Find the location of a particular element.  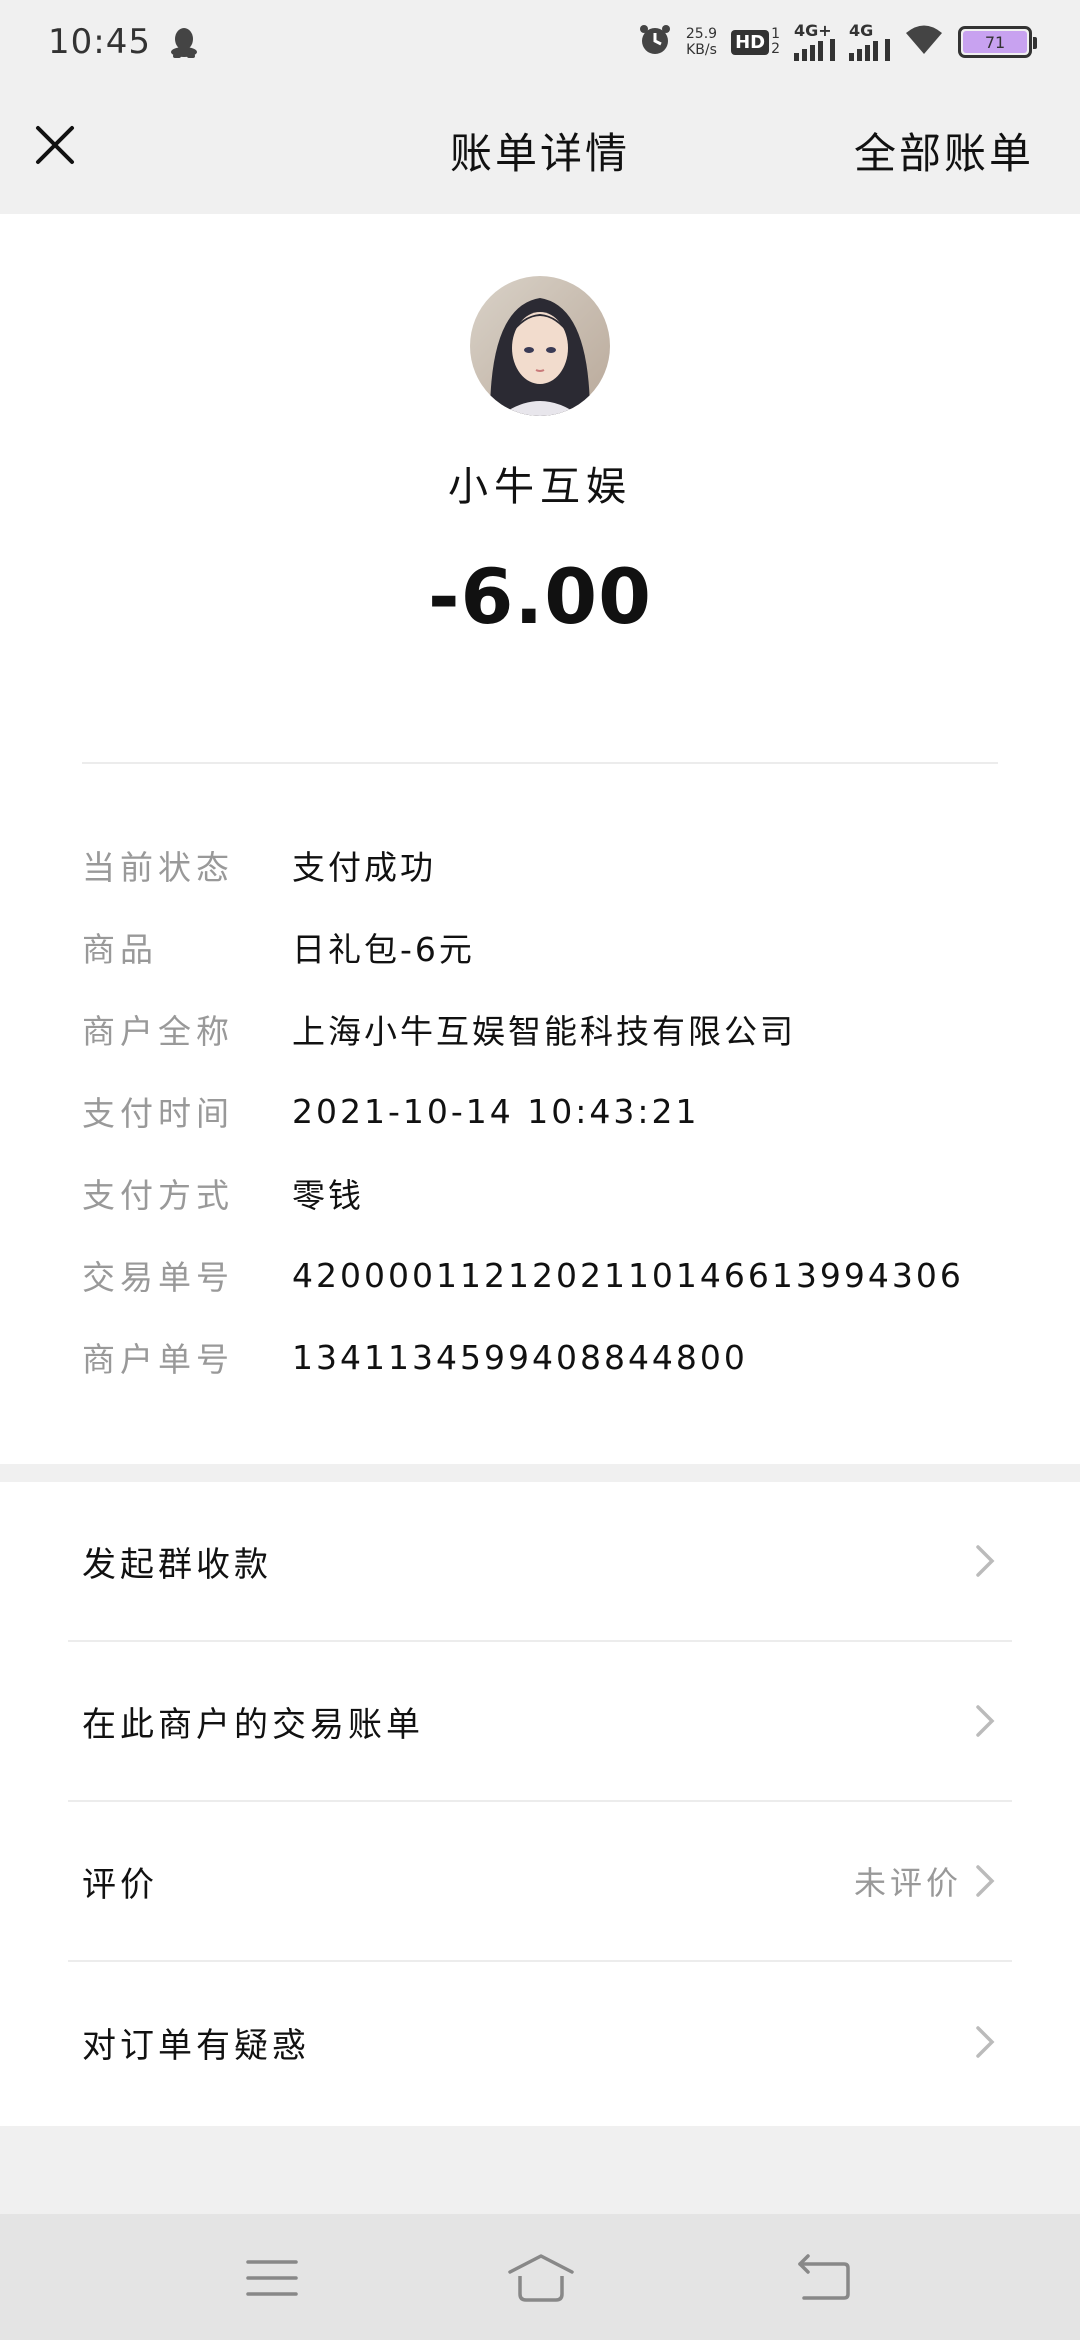

battery-level: 71 is located at coordinates (995, 42).